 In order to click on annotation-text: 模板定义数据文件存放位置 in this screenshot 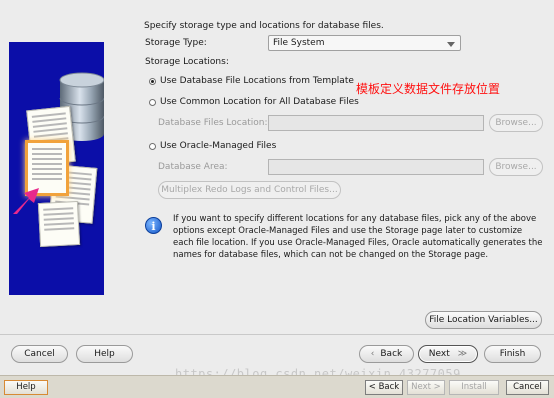, I will do `click(428, 89)`.